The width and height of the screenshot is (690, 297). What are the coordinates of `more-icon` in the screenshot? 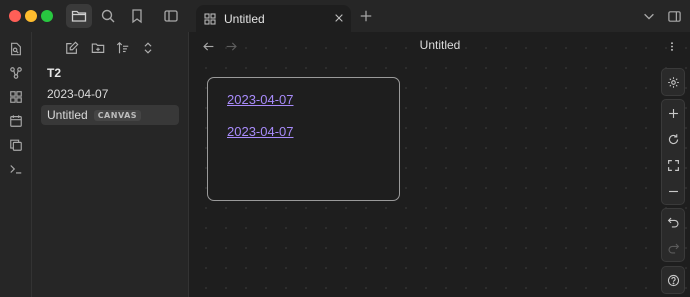 It's located at (672, 46).